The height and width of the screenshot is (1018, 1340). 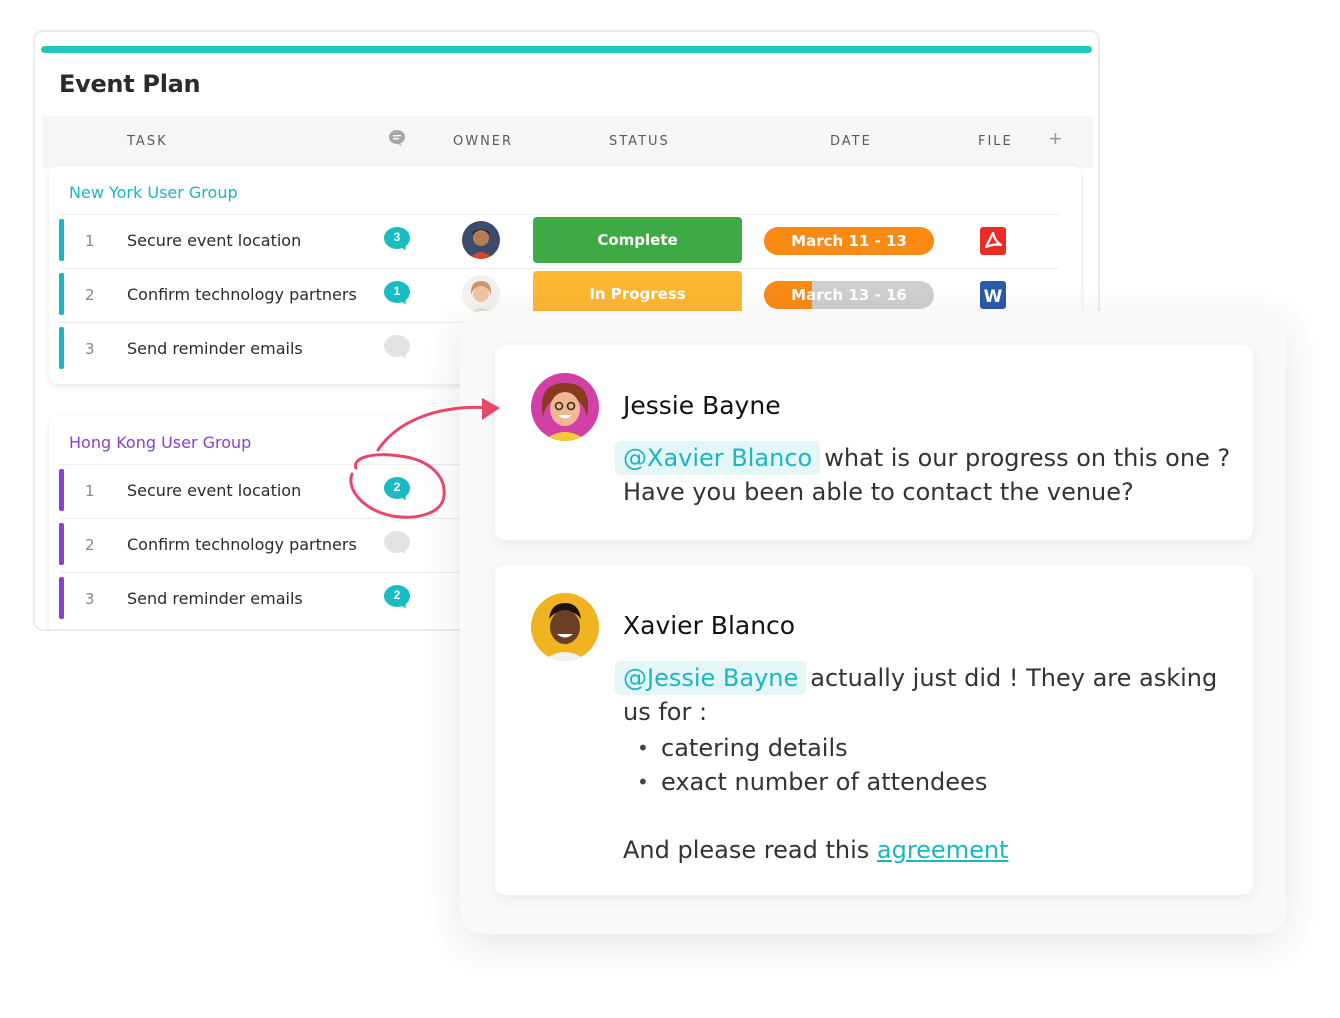 I want to click on column-date: DATE, so click(x=851, y=141).